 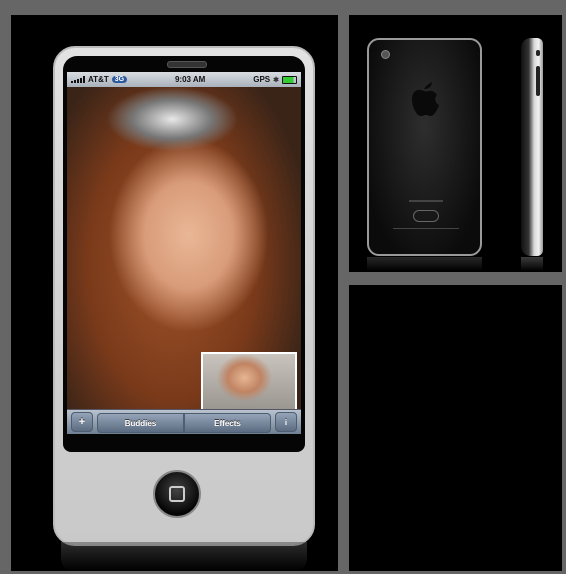 I want to click on effects-button: Effects, so click(x=227, y=423).